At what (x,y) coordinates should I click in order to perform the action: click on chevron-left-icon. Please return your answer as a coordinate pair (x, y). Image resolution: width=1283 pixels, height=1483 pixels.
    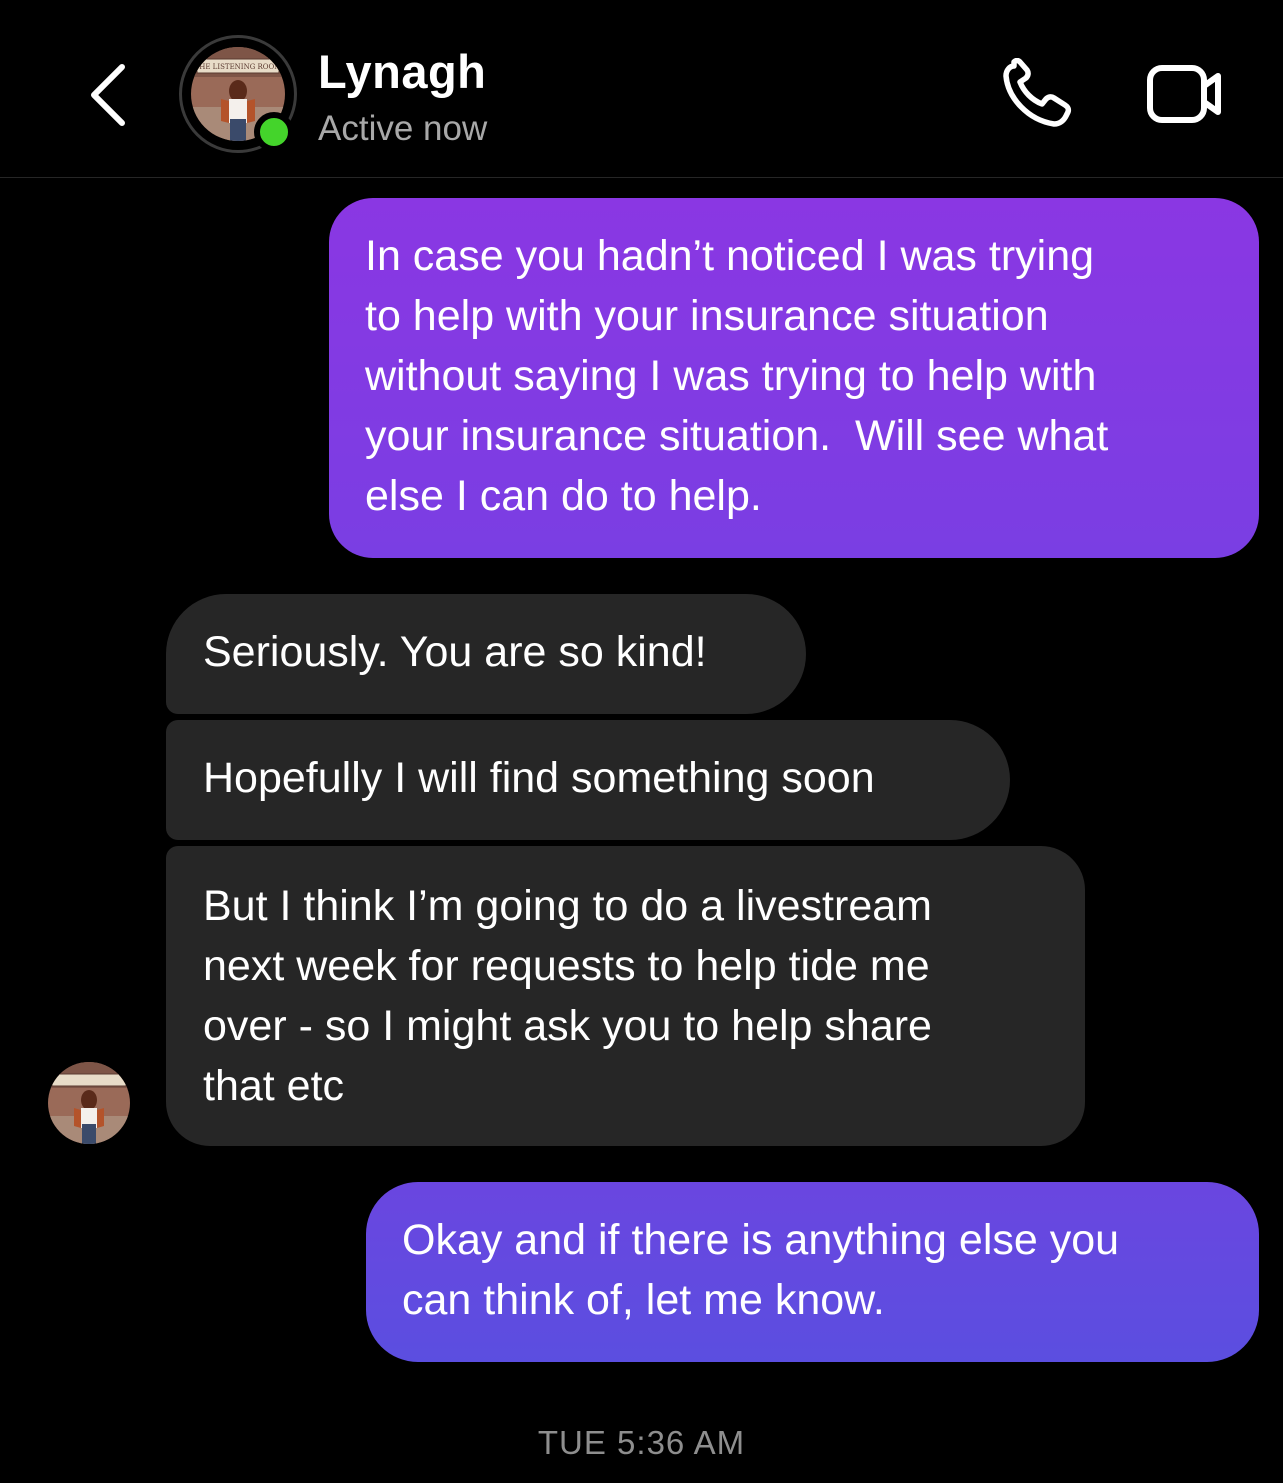
    Looking at the image, I should click on (108, 95).